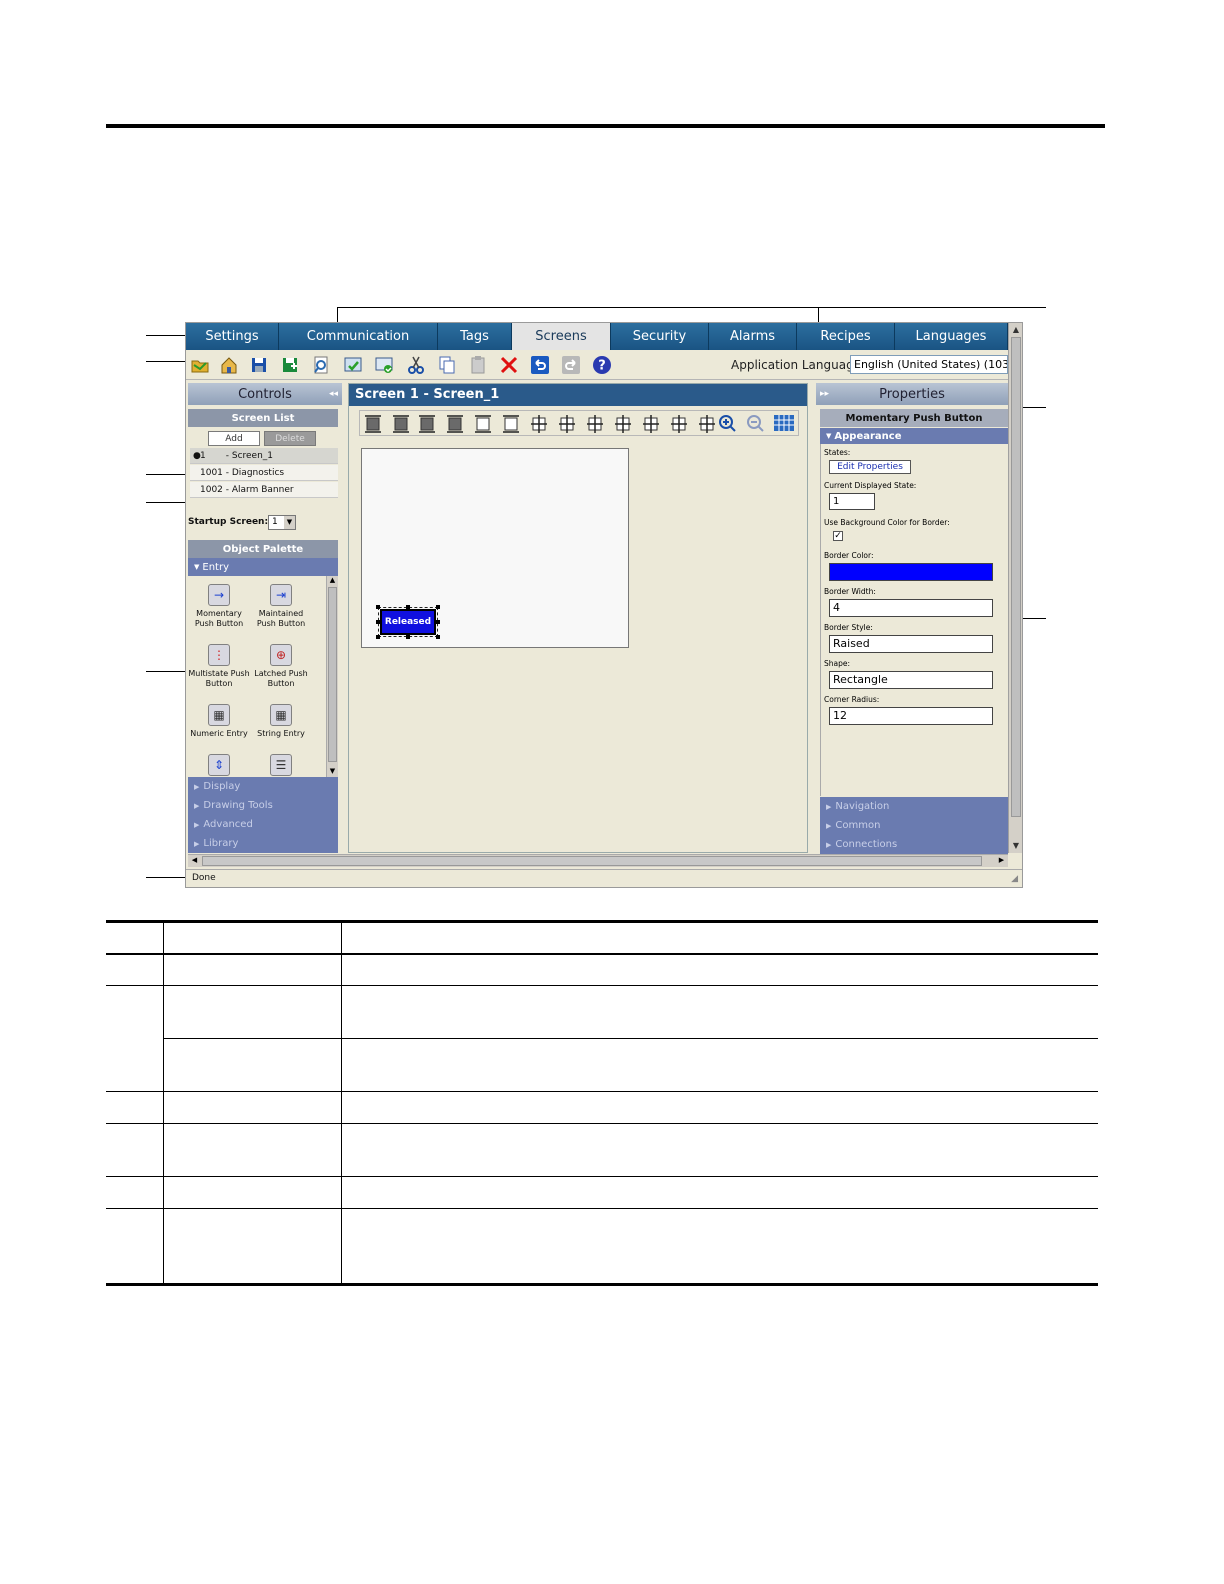  What do you see at coordinates (911, 644) in the screenshot?
I see `border-style-input: Raised` at bounding box center [911, 644].